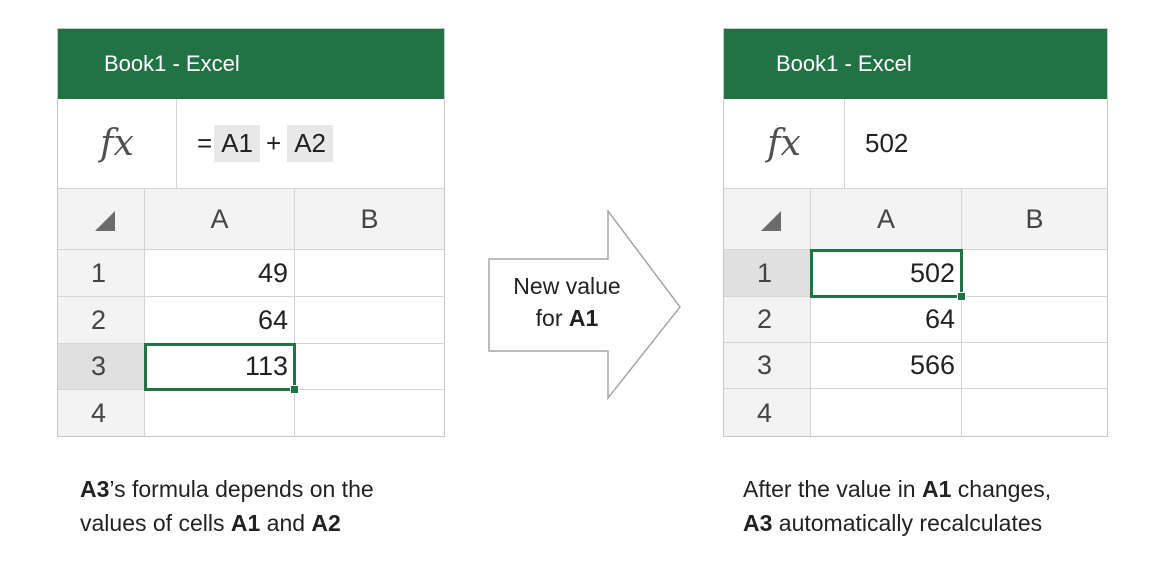 The image size is (1155, 562). What do you see at coordinates (567, 286) in the screenshot?
I see `arrow-label-line1: New value` at bounding box center [567, 286].